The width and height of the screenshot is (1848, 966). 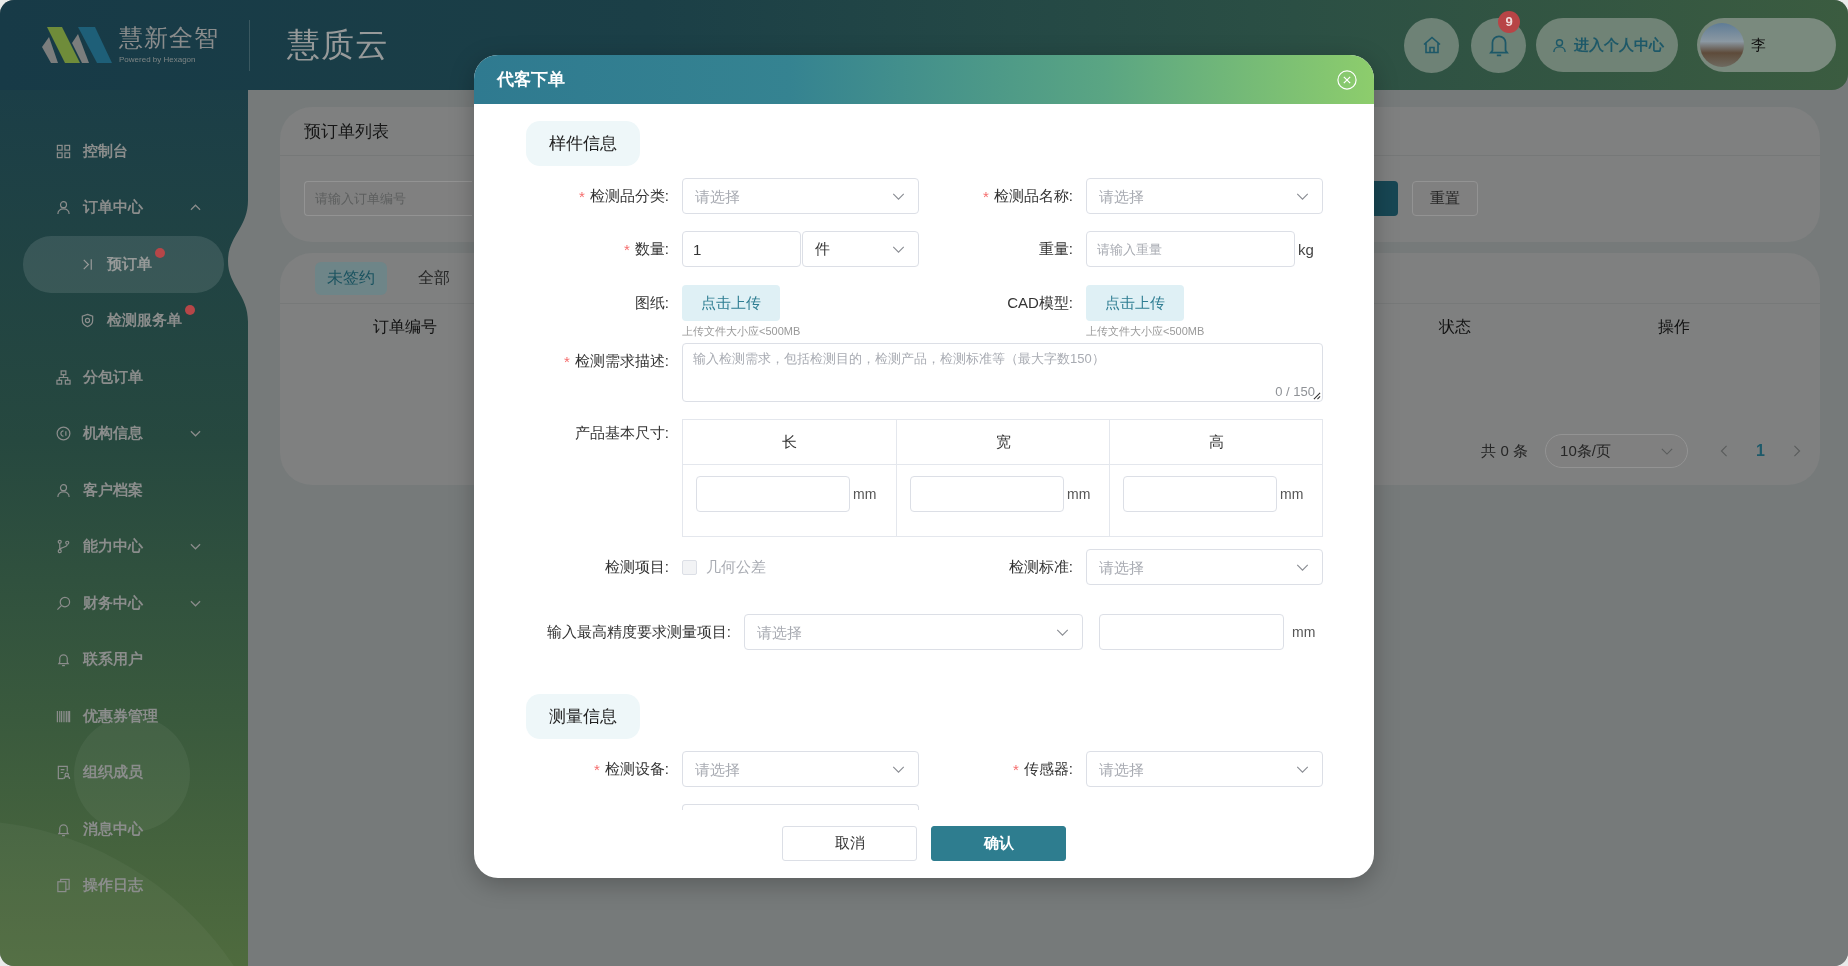 What do you see at coordinates (1190, 249) in the screenshot?
I see `input-field: 请输入重量` at bounding box center [1190, 249].